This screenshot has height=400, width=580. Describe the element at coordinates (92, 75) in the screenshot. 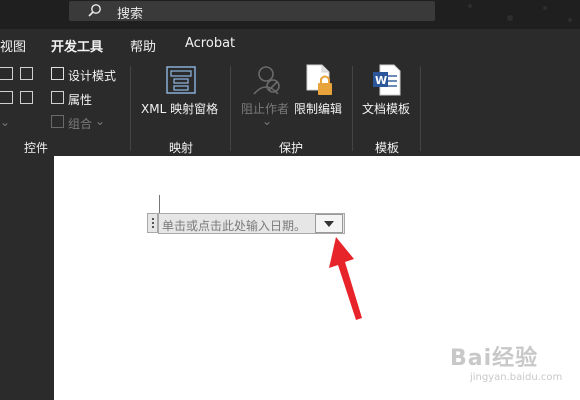

I see `design-mode-button: 设计模式` at that location.